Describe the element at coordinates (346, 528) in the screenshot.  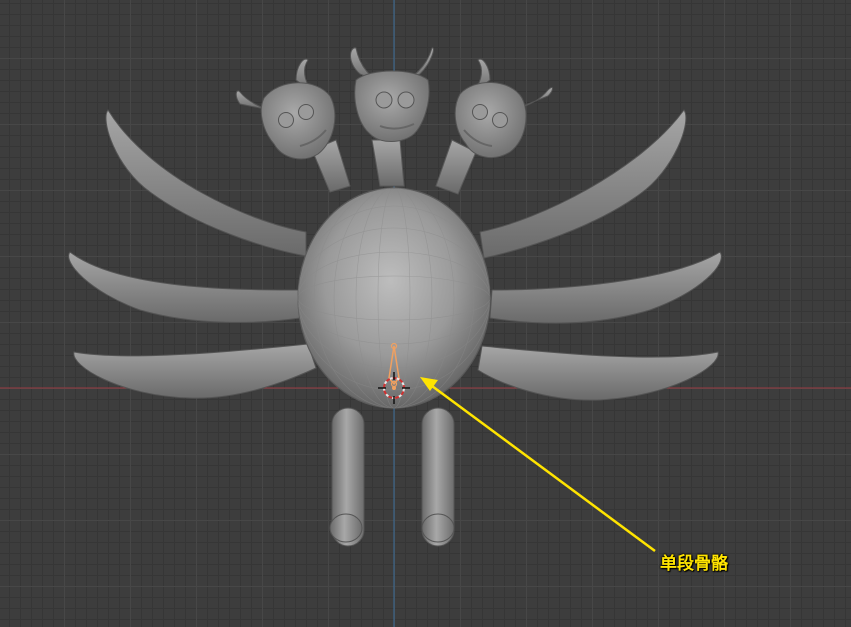
I see `left-foot` at that location.